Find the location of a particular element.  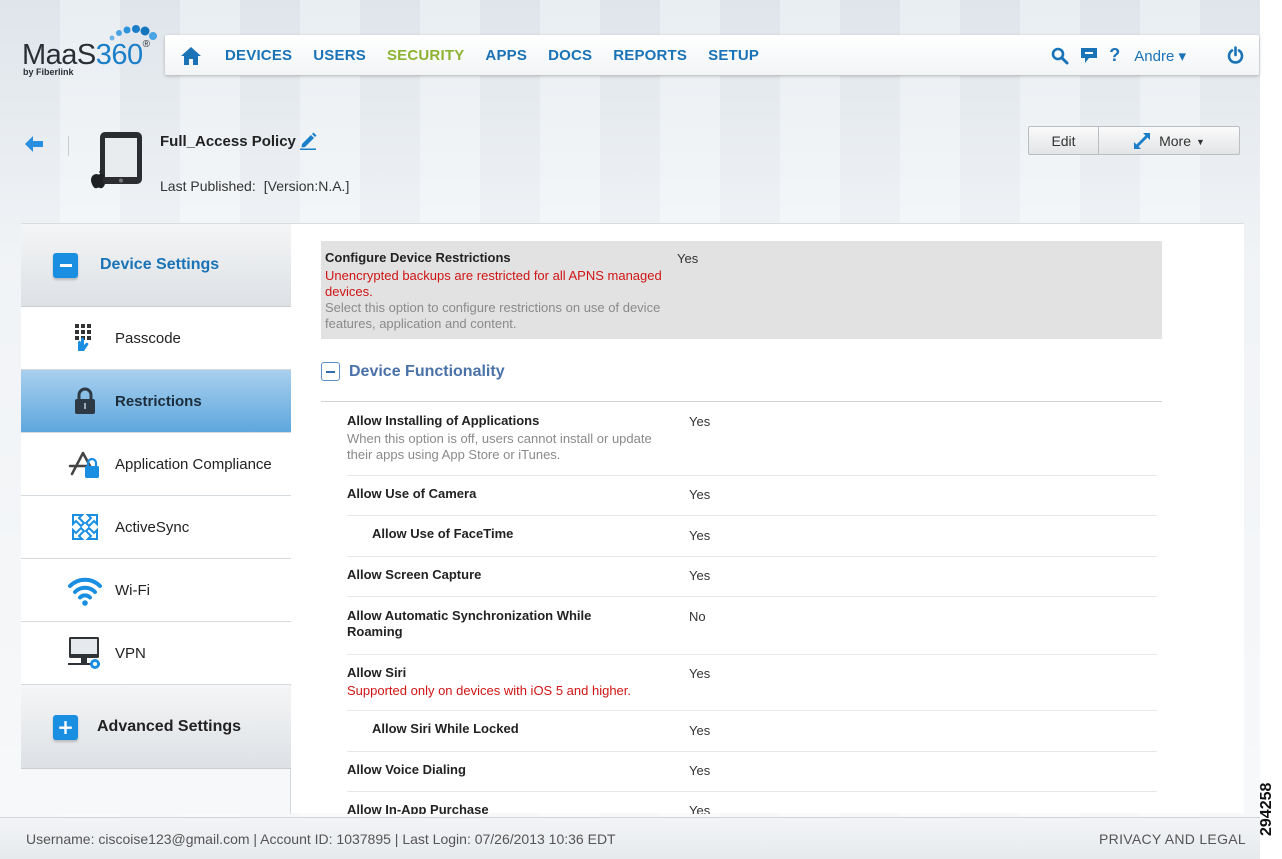

configure-title: Configure Device Restrictions is located at coordinates (418, 257).